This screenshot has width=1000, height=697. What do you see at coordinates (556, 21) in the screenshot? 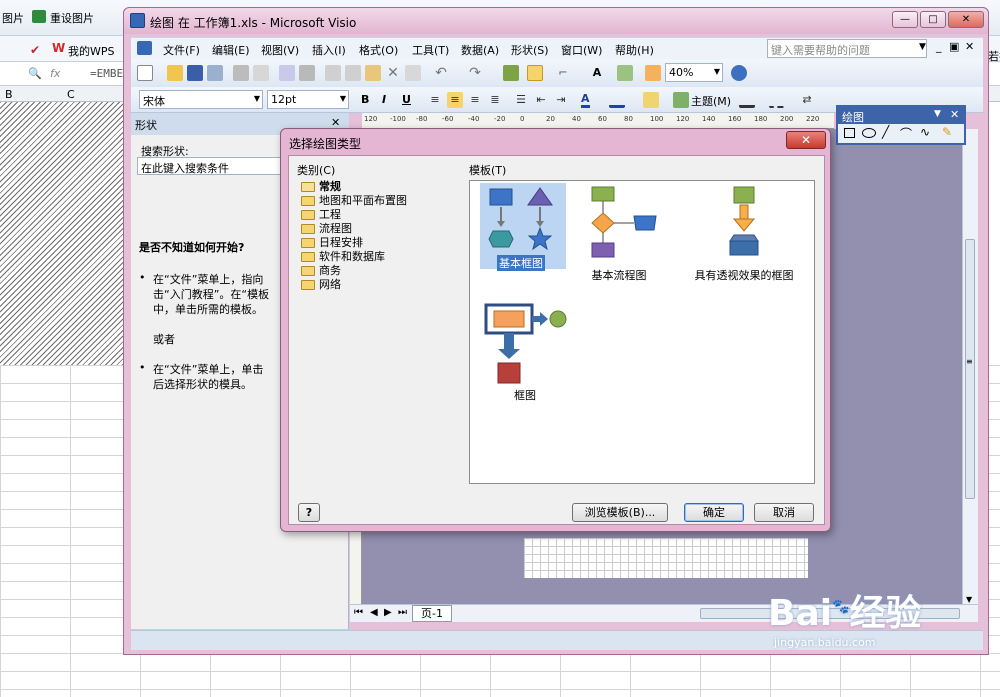
I see `title-bar: 绘图 在 工作簿1.xls - Microsoft Visio — □ ✕` at bounding box center [556, 21].